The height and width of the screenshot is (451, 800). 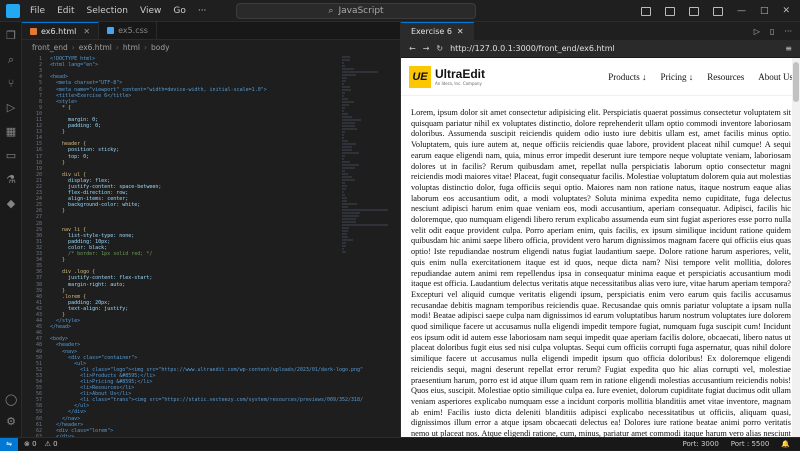 I want to click on line-number: 43, so click(x=38, y=314).